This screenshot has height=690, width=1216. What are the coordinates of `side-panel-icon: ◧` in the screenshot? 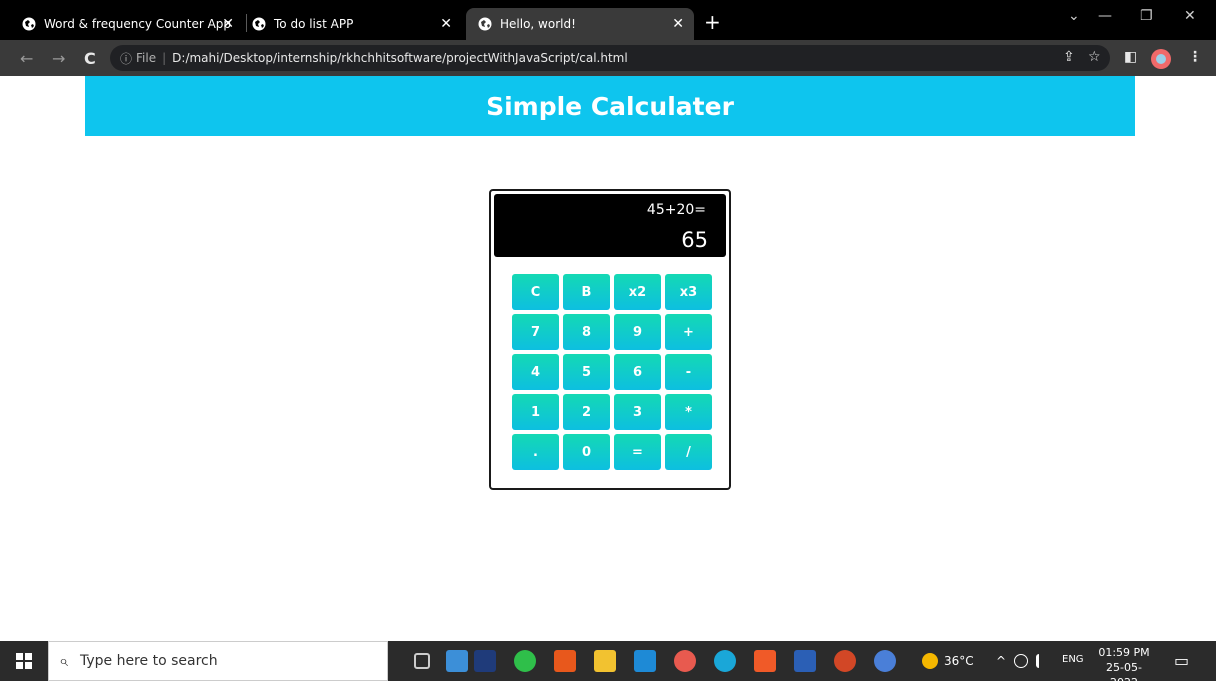 It's located at (1130, 57).